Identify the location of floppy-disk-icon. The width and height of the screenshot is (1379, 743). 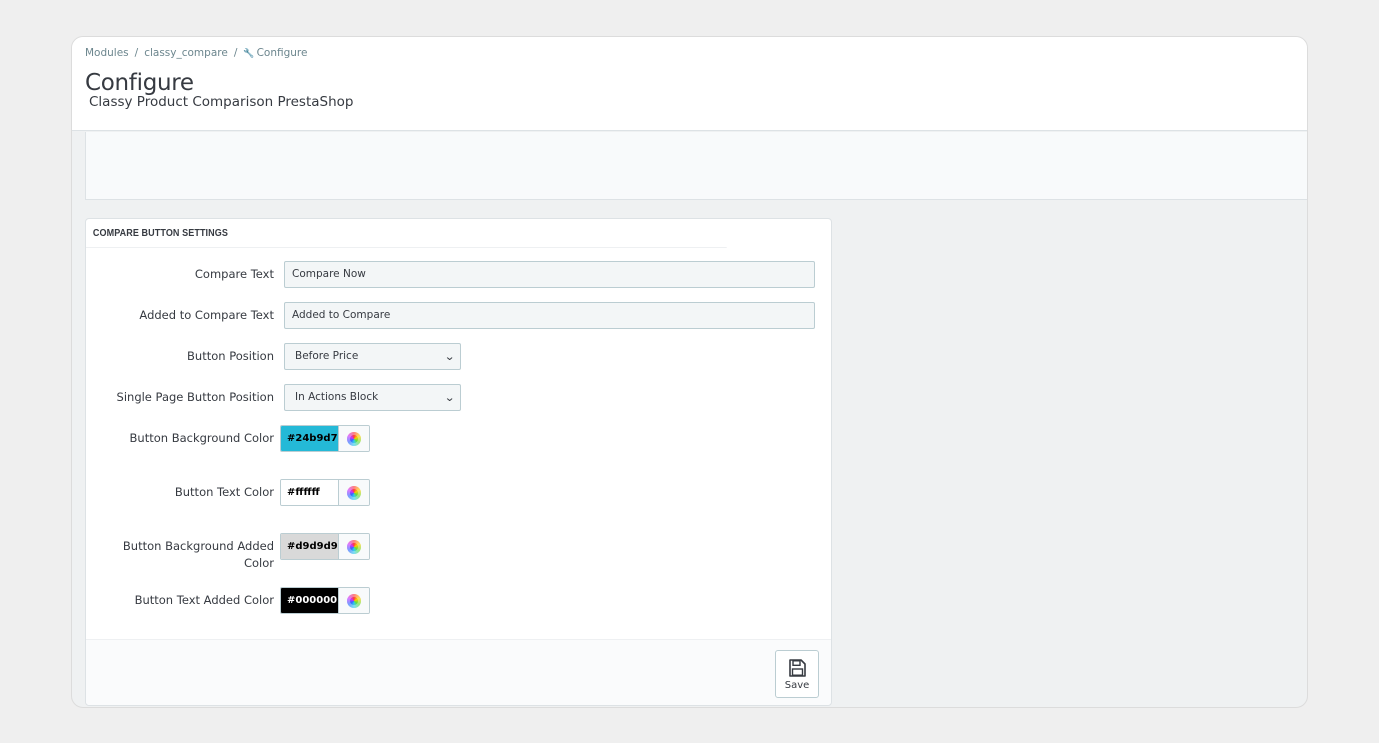
(797, 667).